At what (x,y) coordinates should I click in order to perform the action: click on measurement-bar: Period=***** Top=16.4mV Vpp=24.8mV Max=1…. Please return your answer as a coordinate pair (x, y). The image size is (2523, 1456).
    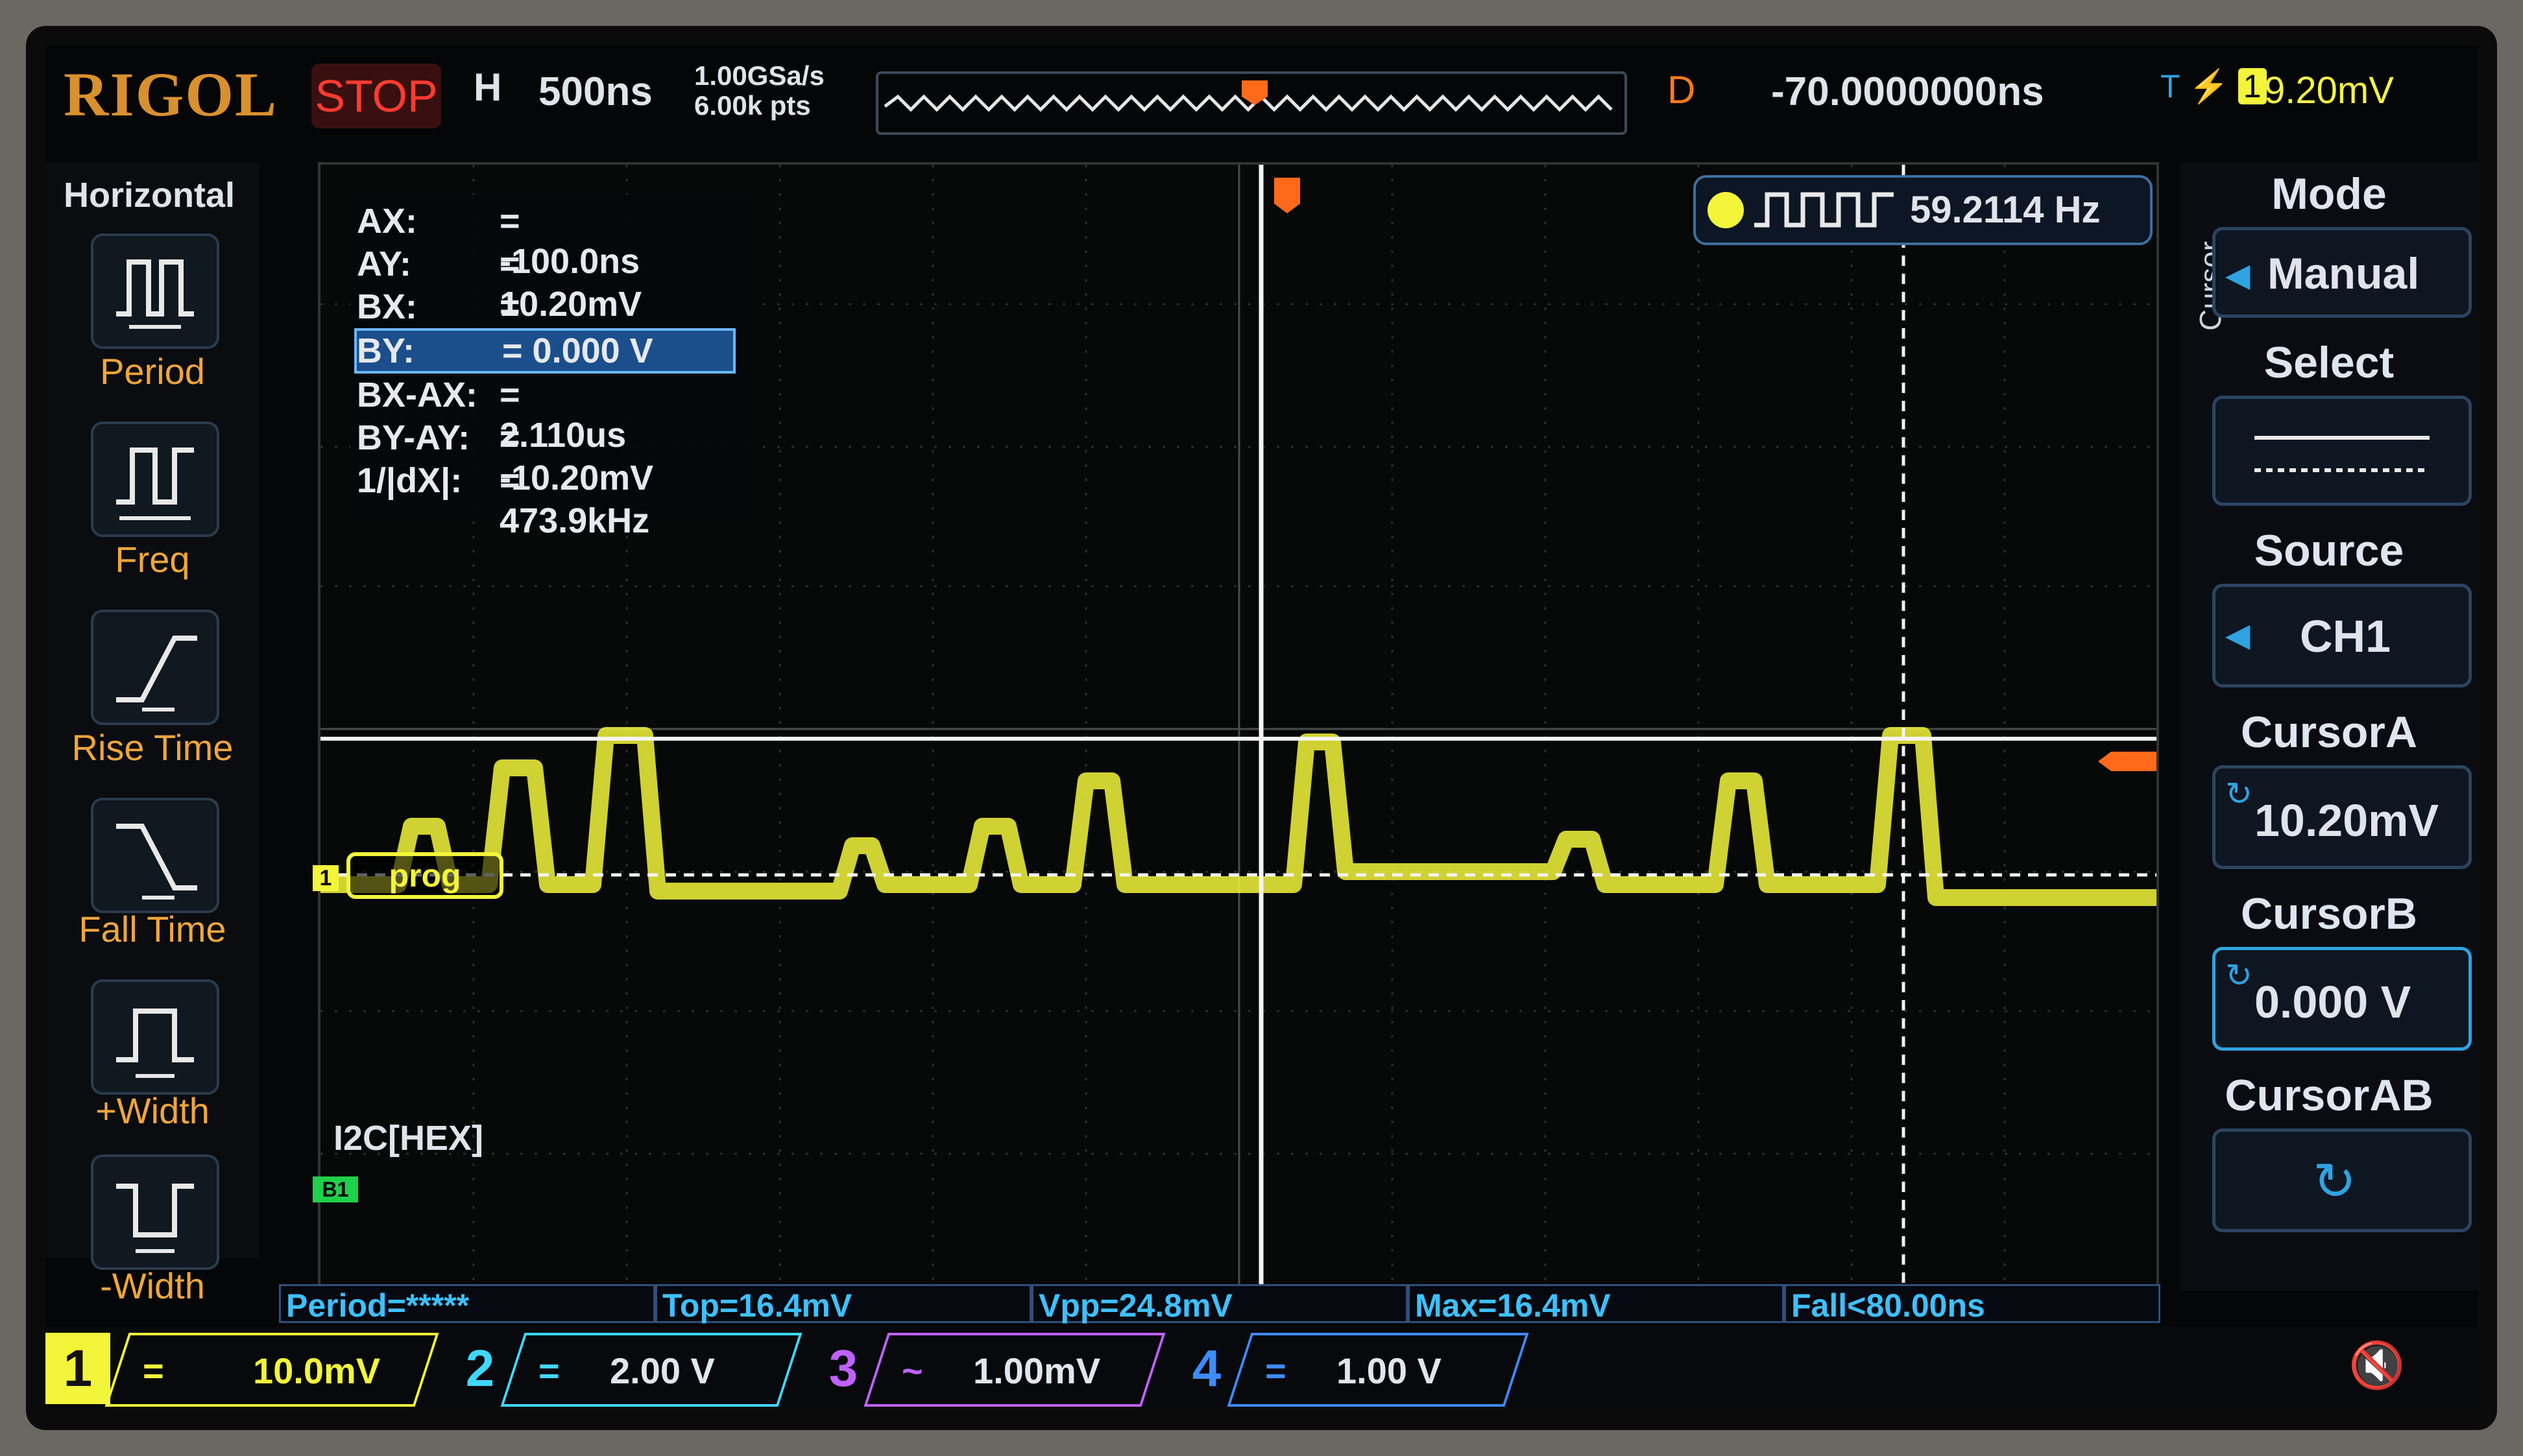
    Looking at the image, I should click on (1239, 1305).